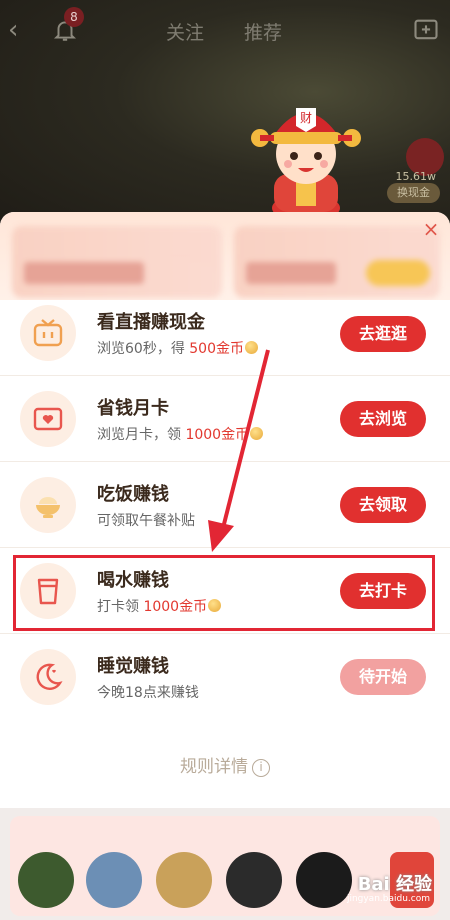  What do you see at coordinates (225, 591) in the screenshot?
I see `task-row-drink: 喝水赚钱 打卡领 1000金币 去打卡` at bounding box center [225, 591].